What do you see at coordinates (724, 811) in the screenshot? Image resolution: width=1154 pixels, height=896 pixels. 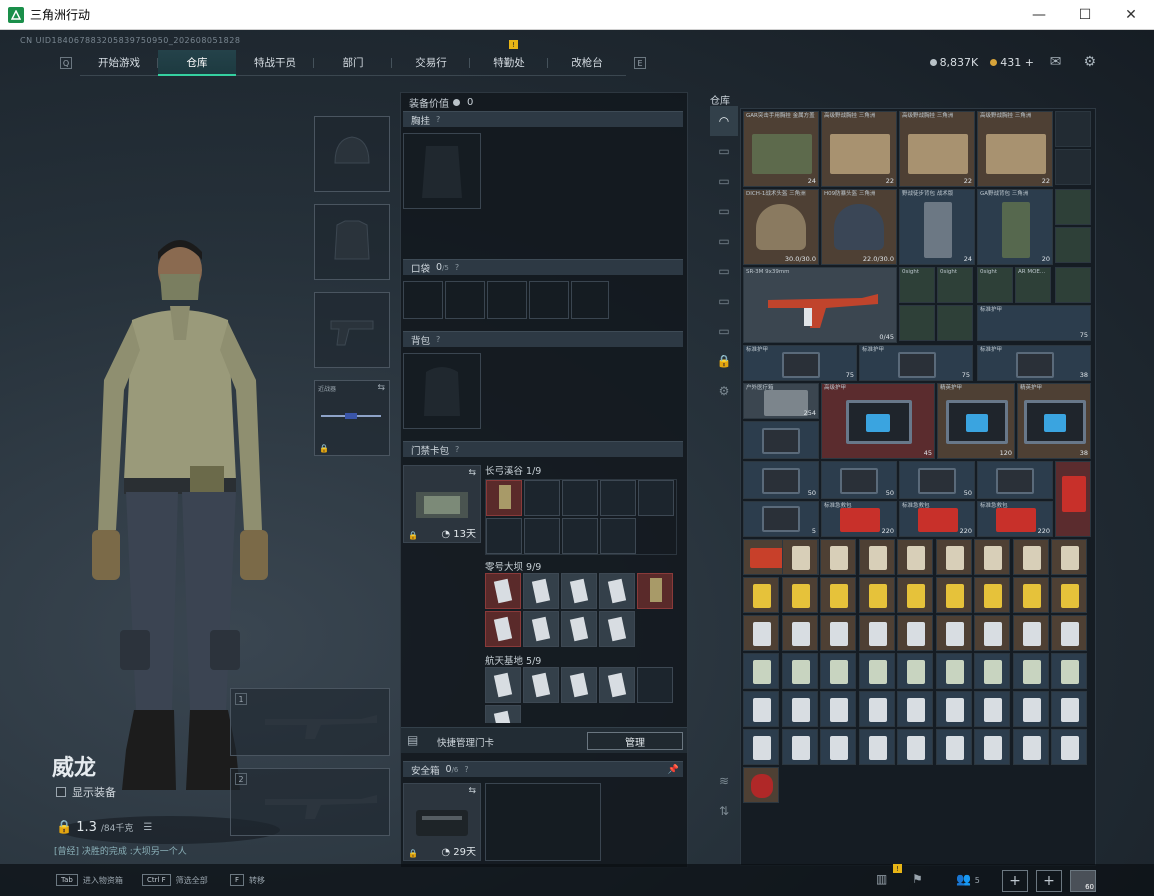 I see `sort-icon: ⇅` at bounding box center [724, 811].